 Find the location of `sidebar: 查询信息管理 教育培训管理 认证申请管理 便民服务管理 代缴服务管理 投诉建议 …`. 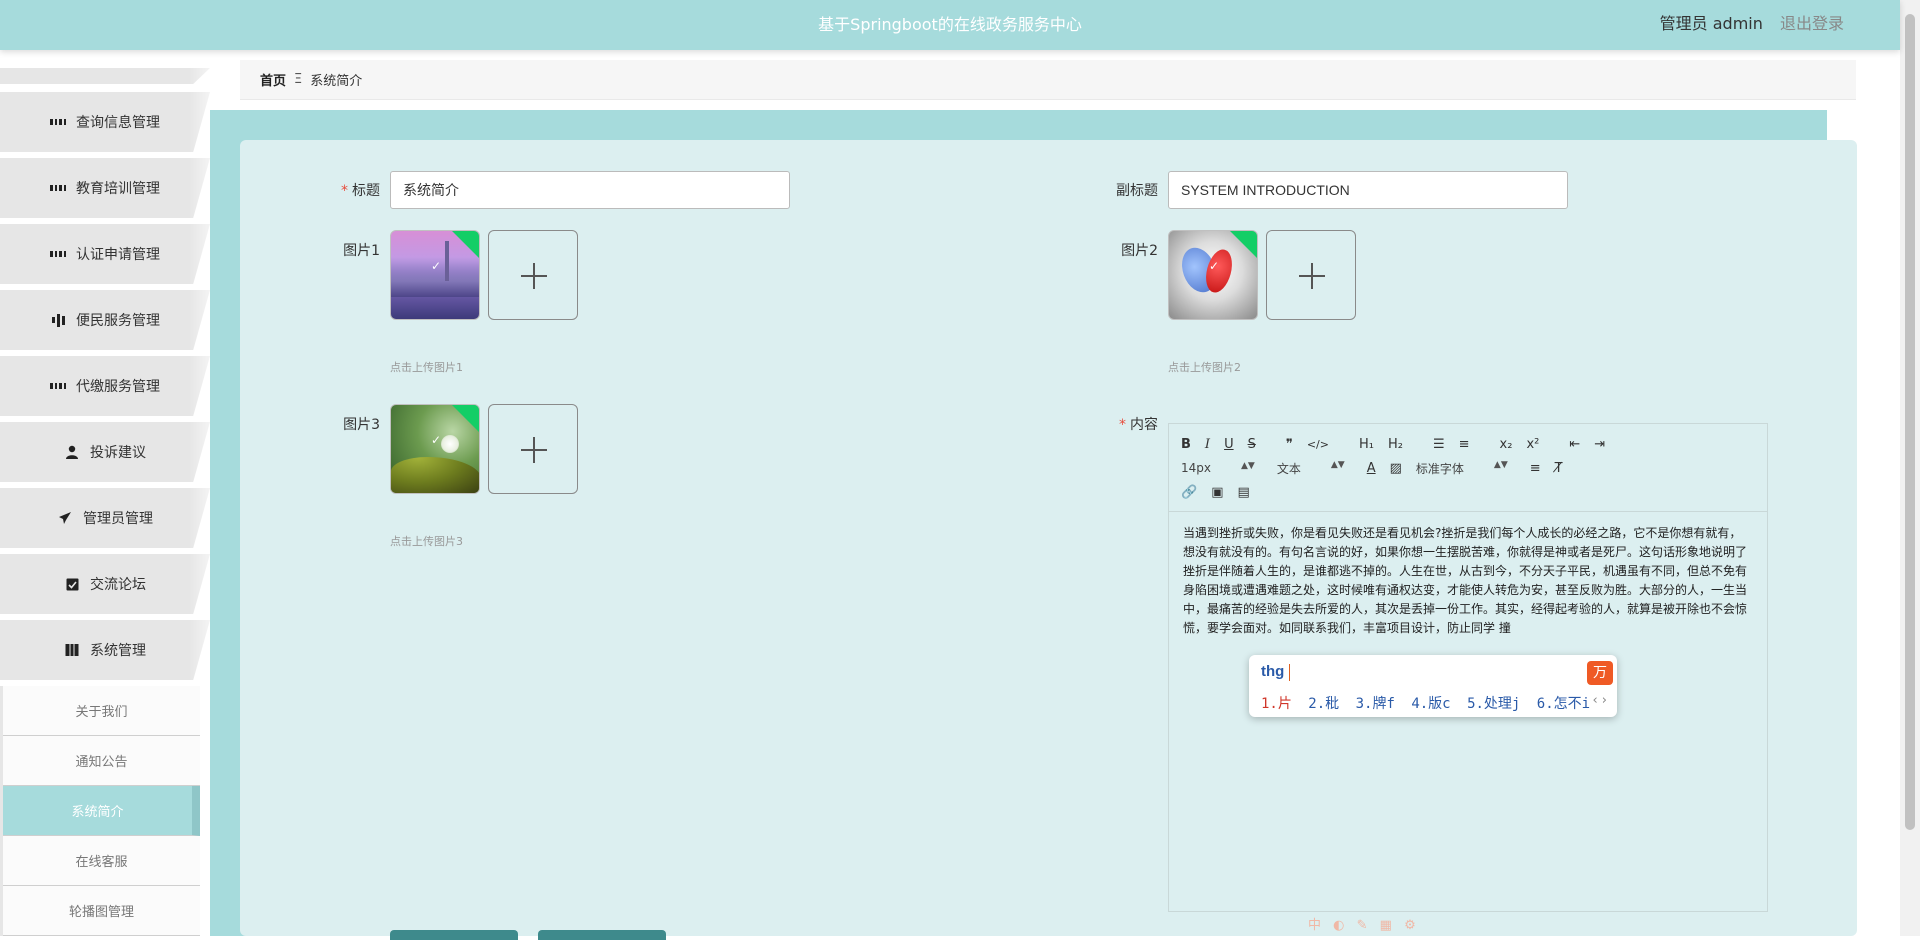

sidebar: 查询信息管理 教育培训管理 认证申请管理 便民服务管理 代缴服务管理 投诉建议 … is located at coordinates (105, 502).